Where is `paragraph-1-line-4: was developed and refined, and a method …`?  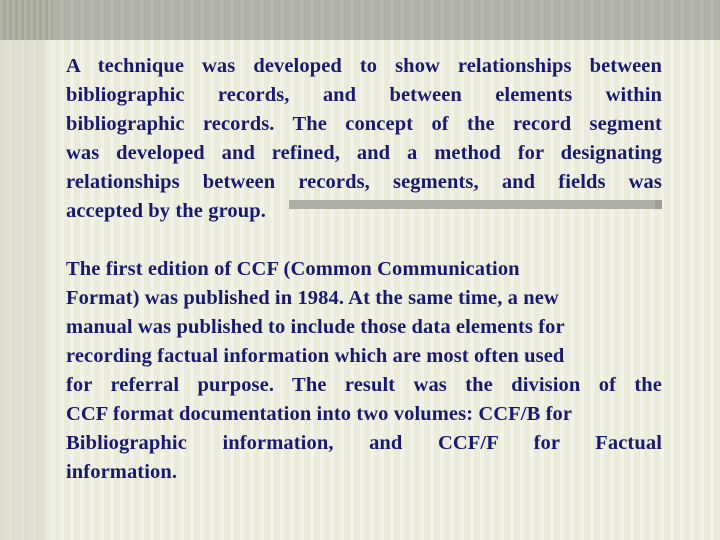
paragraph-1-line-4: was developed and refined, and a method … is located at coordinates (364, 153).